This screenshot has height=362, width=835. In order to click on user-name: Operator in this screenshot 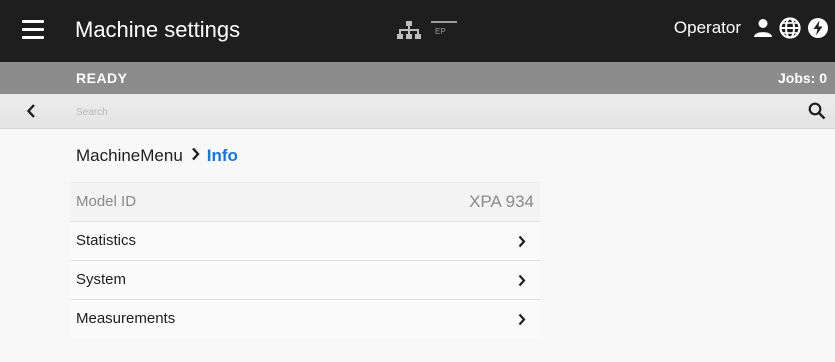, I will do `click(707, 27)`.